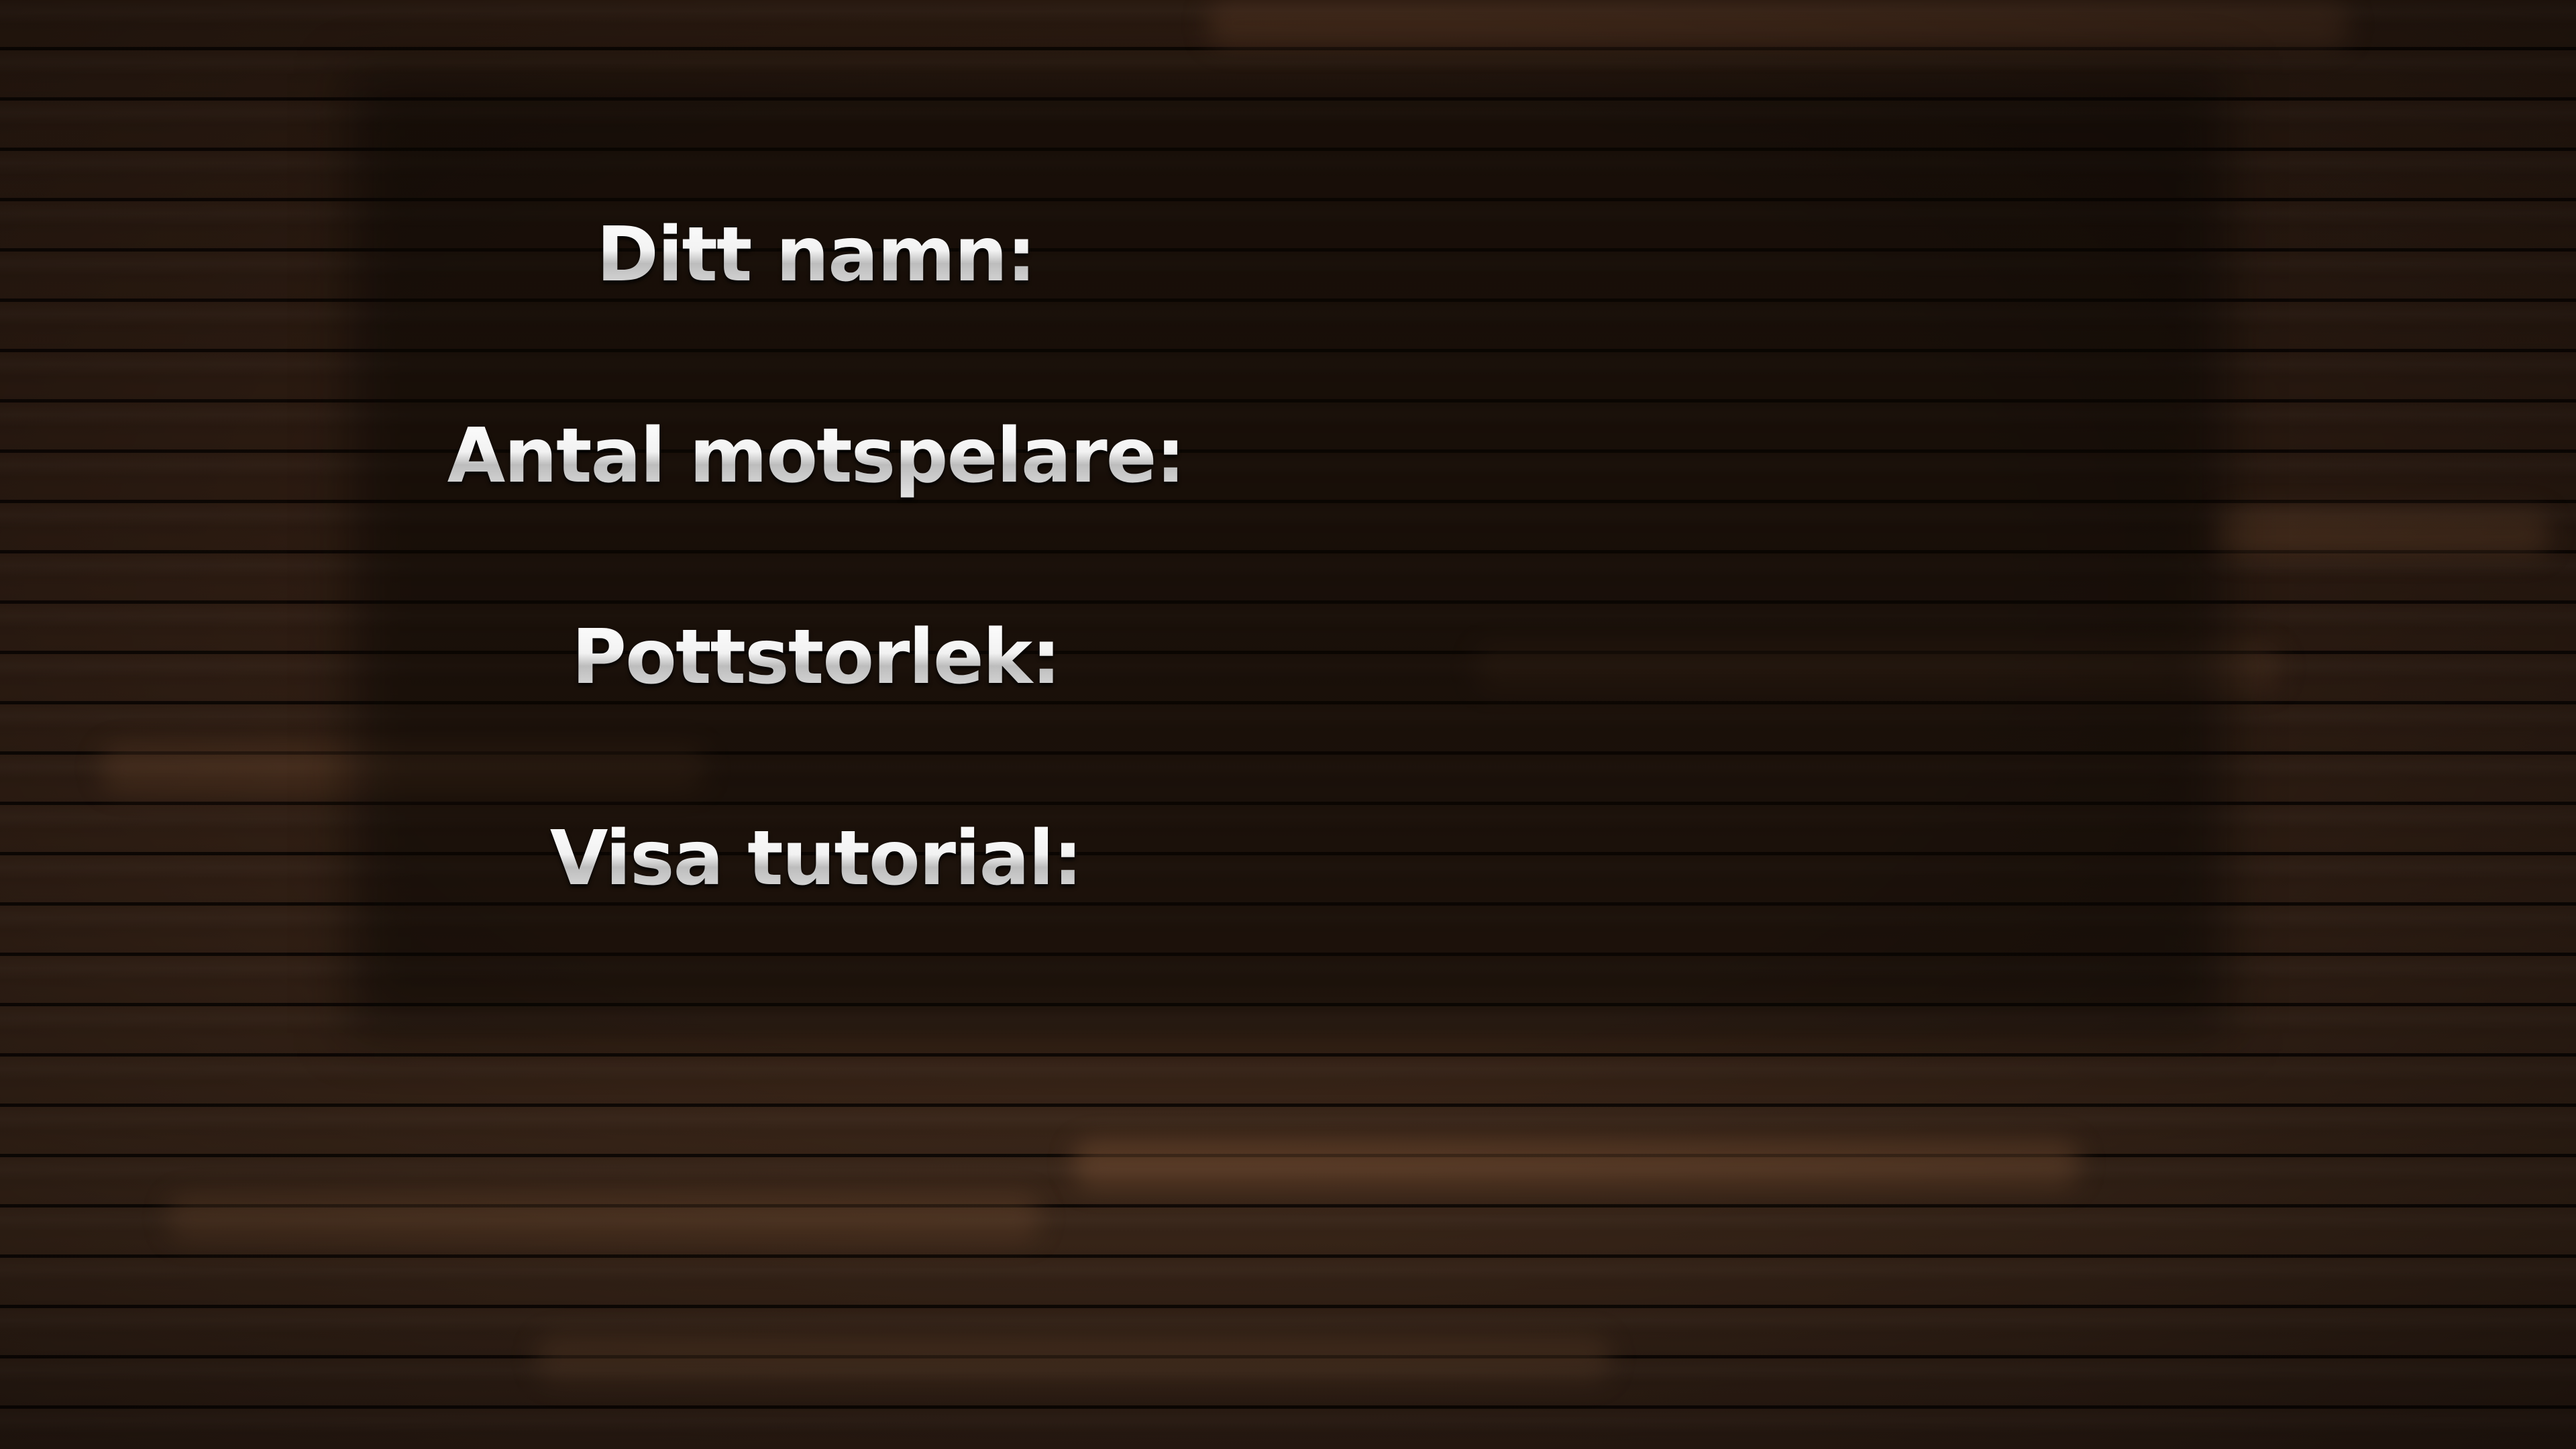 The height and width of the screenshot is (1449, 2576). What do you see at coordinates (816, 456) in the screenshot?
I see `opponents-count-label: Antal motspelare:` at bounding box center [816, 456].